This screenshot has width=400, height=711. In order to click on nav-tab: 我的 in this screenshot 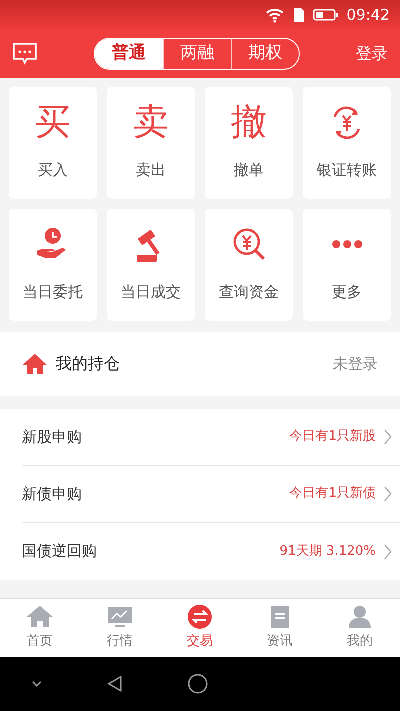, I will do `click(360, 628)`.